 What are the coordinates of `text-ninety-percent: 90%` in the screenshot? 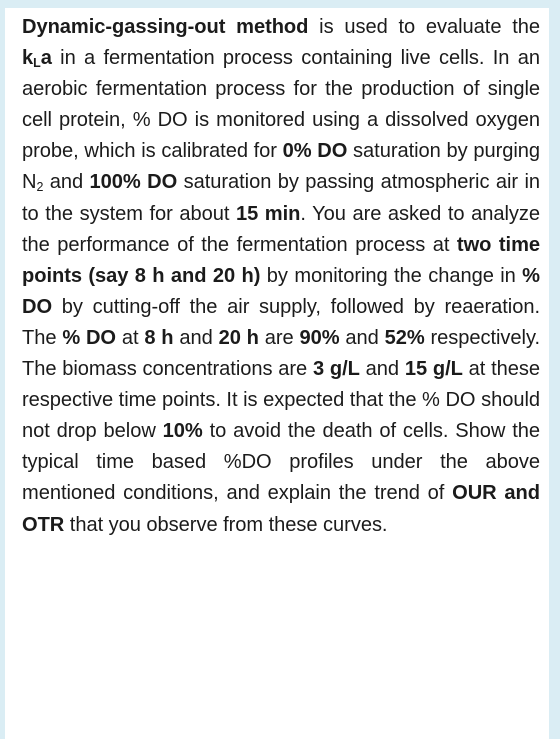 It's located at (319, 337).